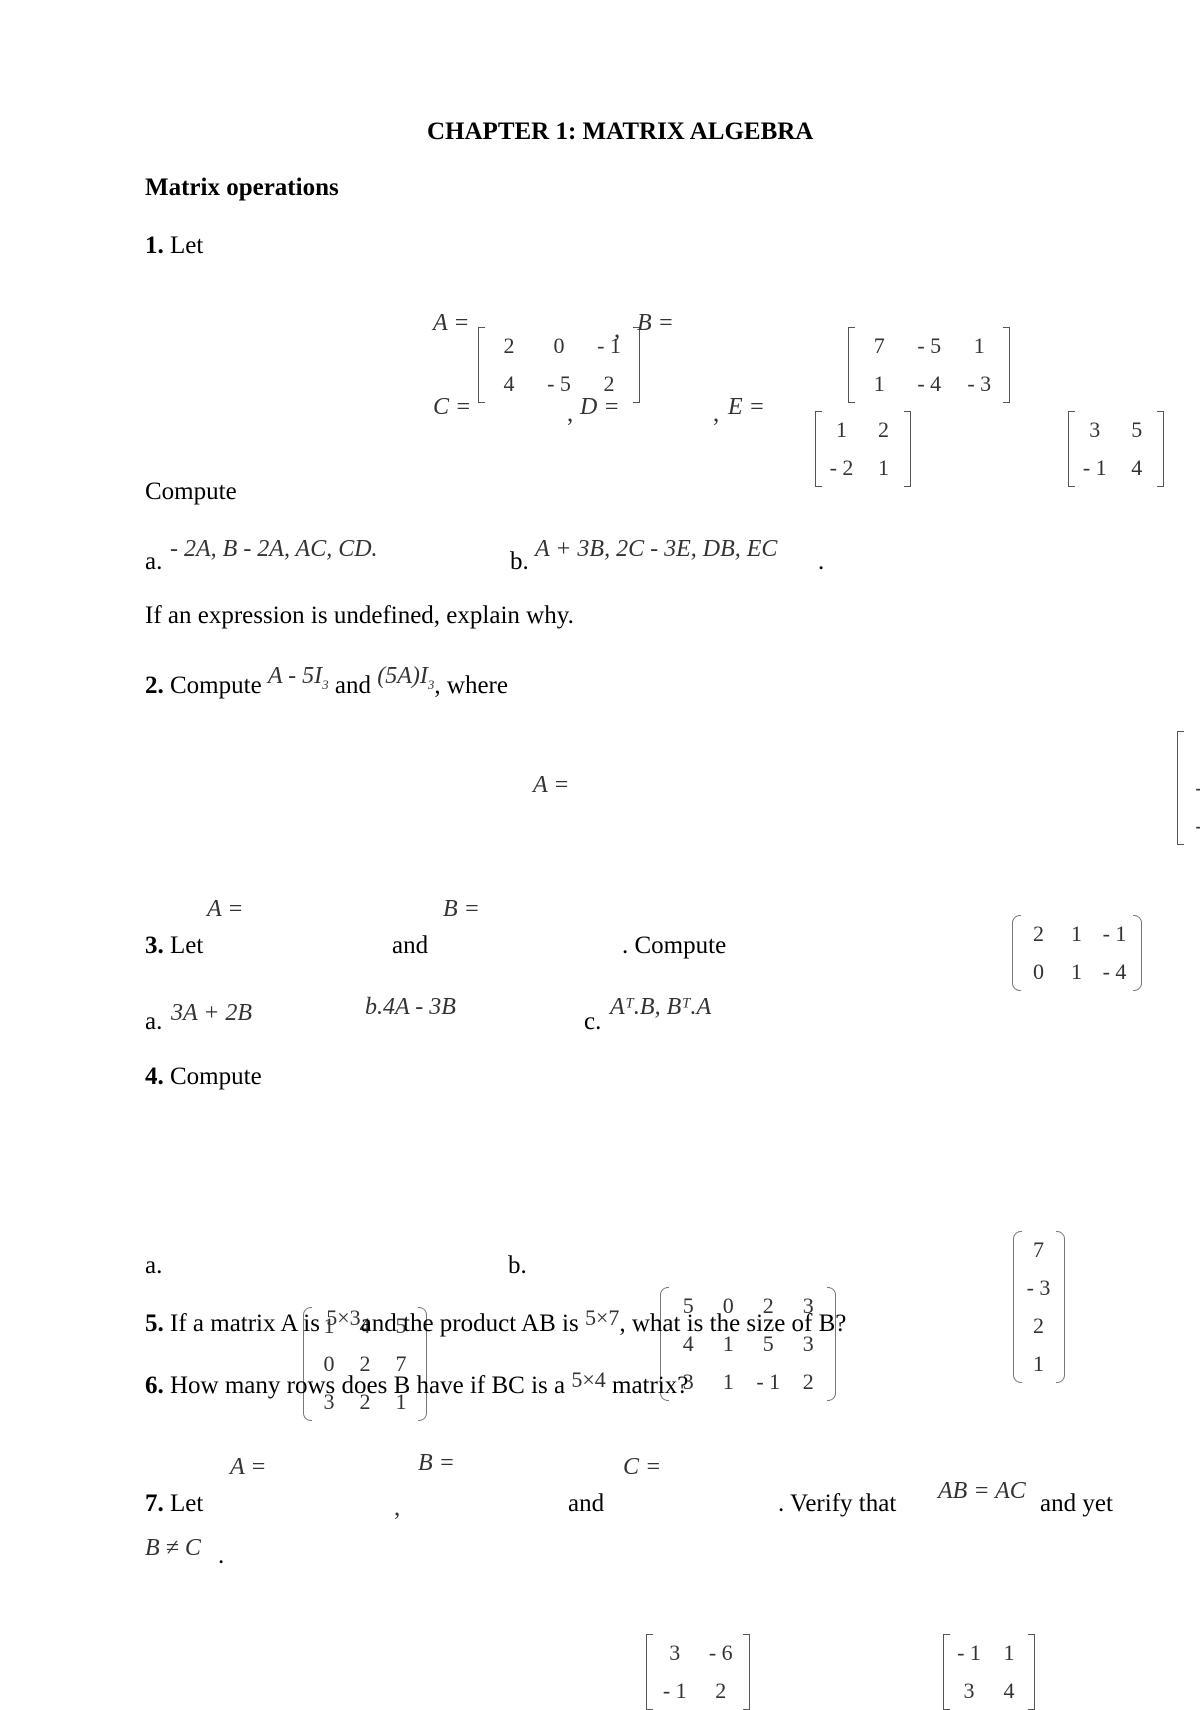  Describe the element at coordinates (519, 561) in the screenshot. I see `q1-part-b-label: b.` at that location.